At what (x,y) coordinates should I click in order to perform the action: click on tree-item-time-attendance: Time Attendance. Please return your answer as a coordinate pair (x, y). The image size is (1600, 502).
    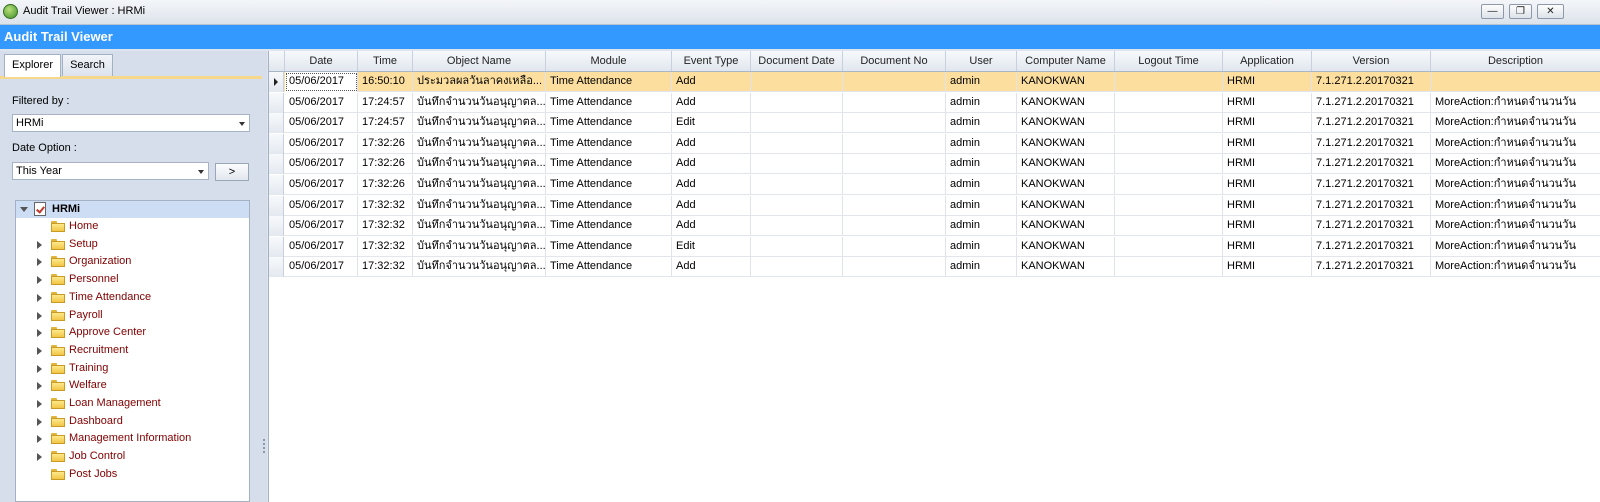
    Looking at the image, I should click on (132, 297).